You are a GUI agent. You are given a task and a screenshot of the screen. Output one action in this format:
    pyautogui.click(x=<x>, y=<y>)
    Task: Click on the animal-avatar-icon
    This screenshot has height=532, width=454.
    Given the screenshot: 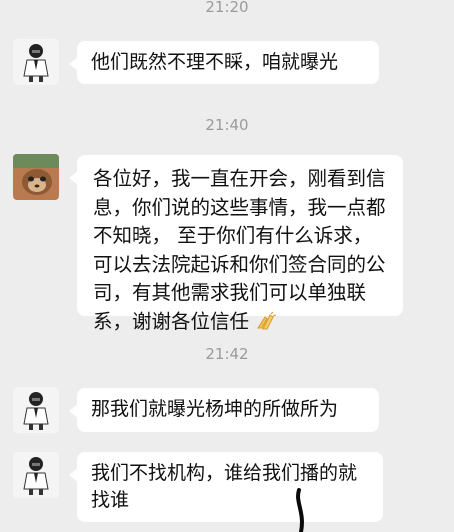 What is the action you would take?
    pyautogui.click(x=36, y=177)
    